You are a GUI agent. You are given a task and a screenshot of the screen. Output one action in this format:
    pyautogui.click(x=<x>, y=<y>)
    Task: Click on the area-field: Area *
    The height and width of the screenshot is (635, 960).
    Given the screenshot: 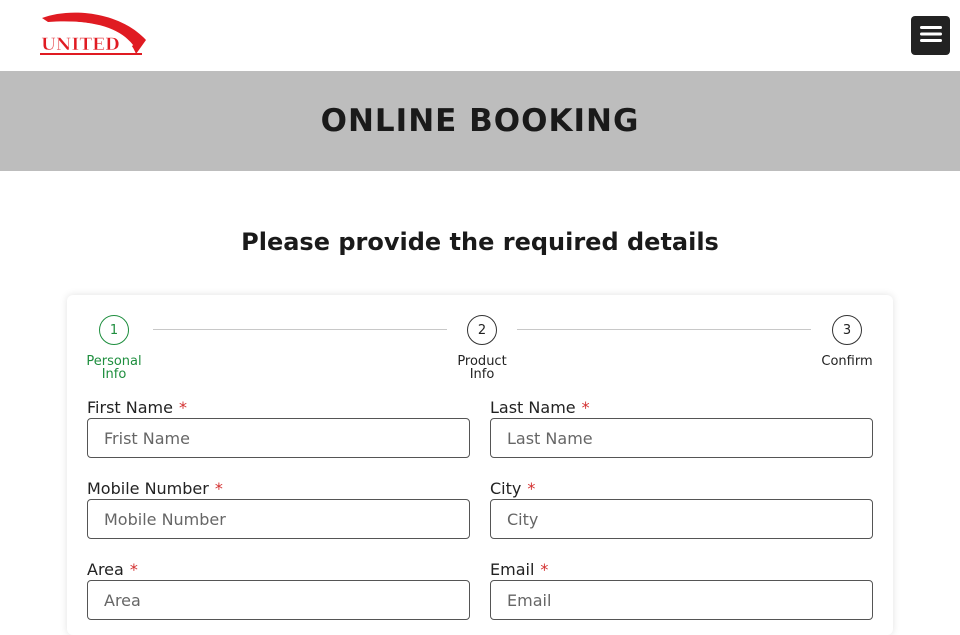 What is the action you would take?
    pyautogui.click(x=278, y=590)
    